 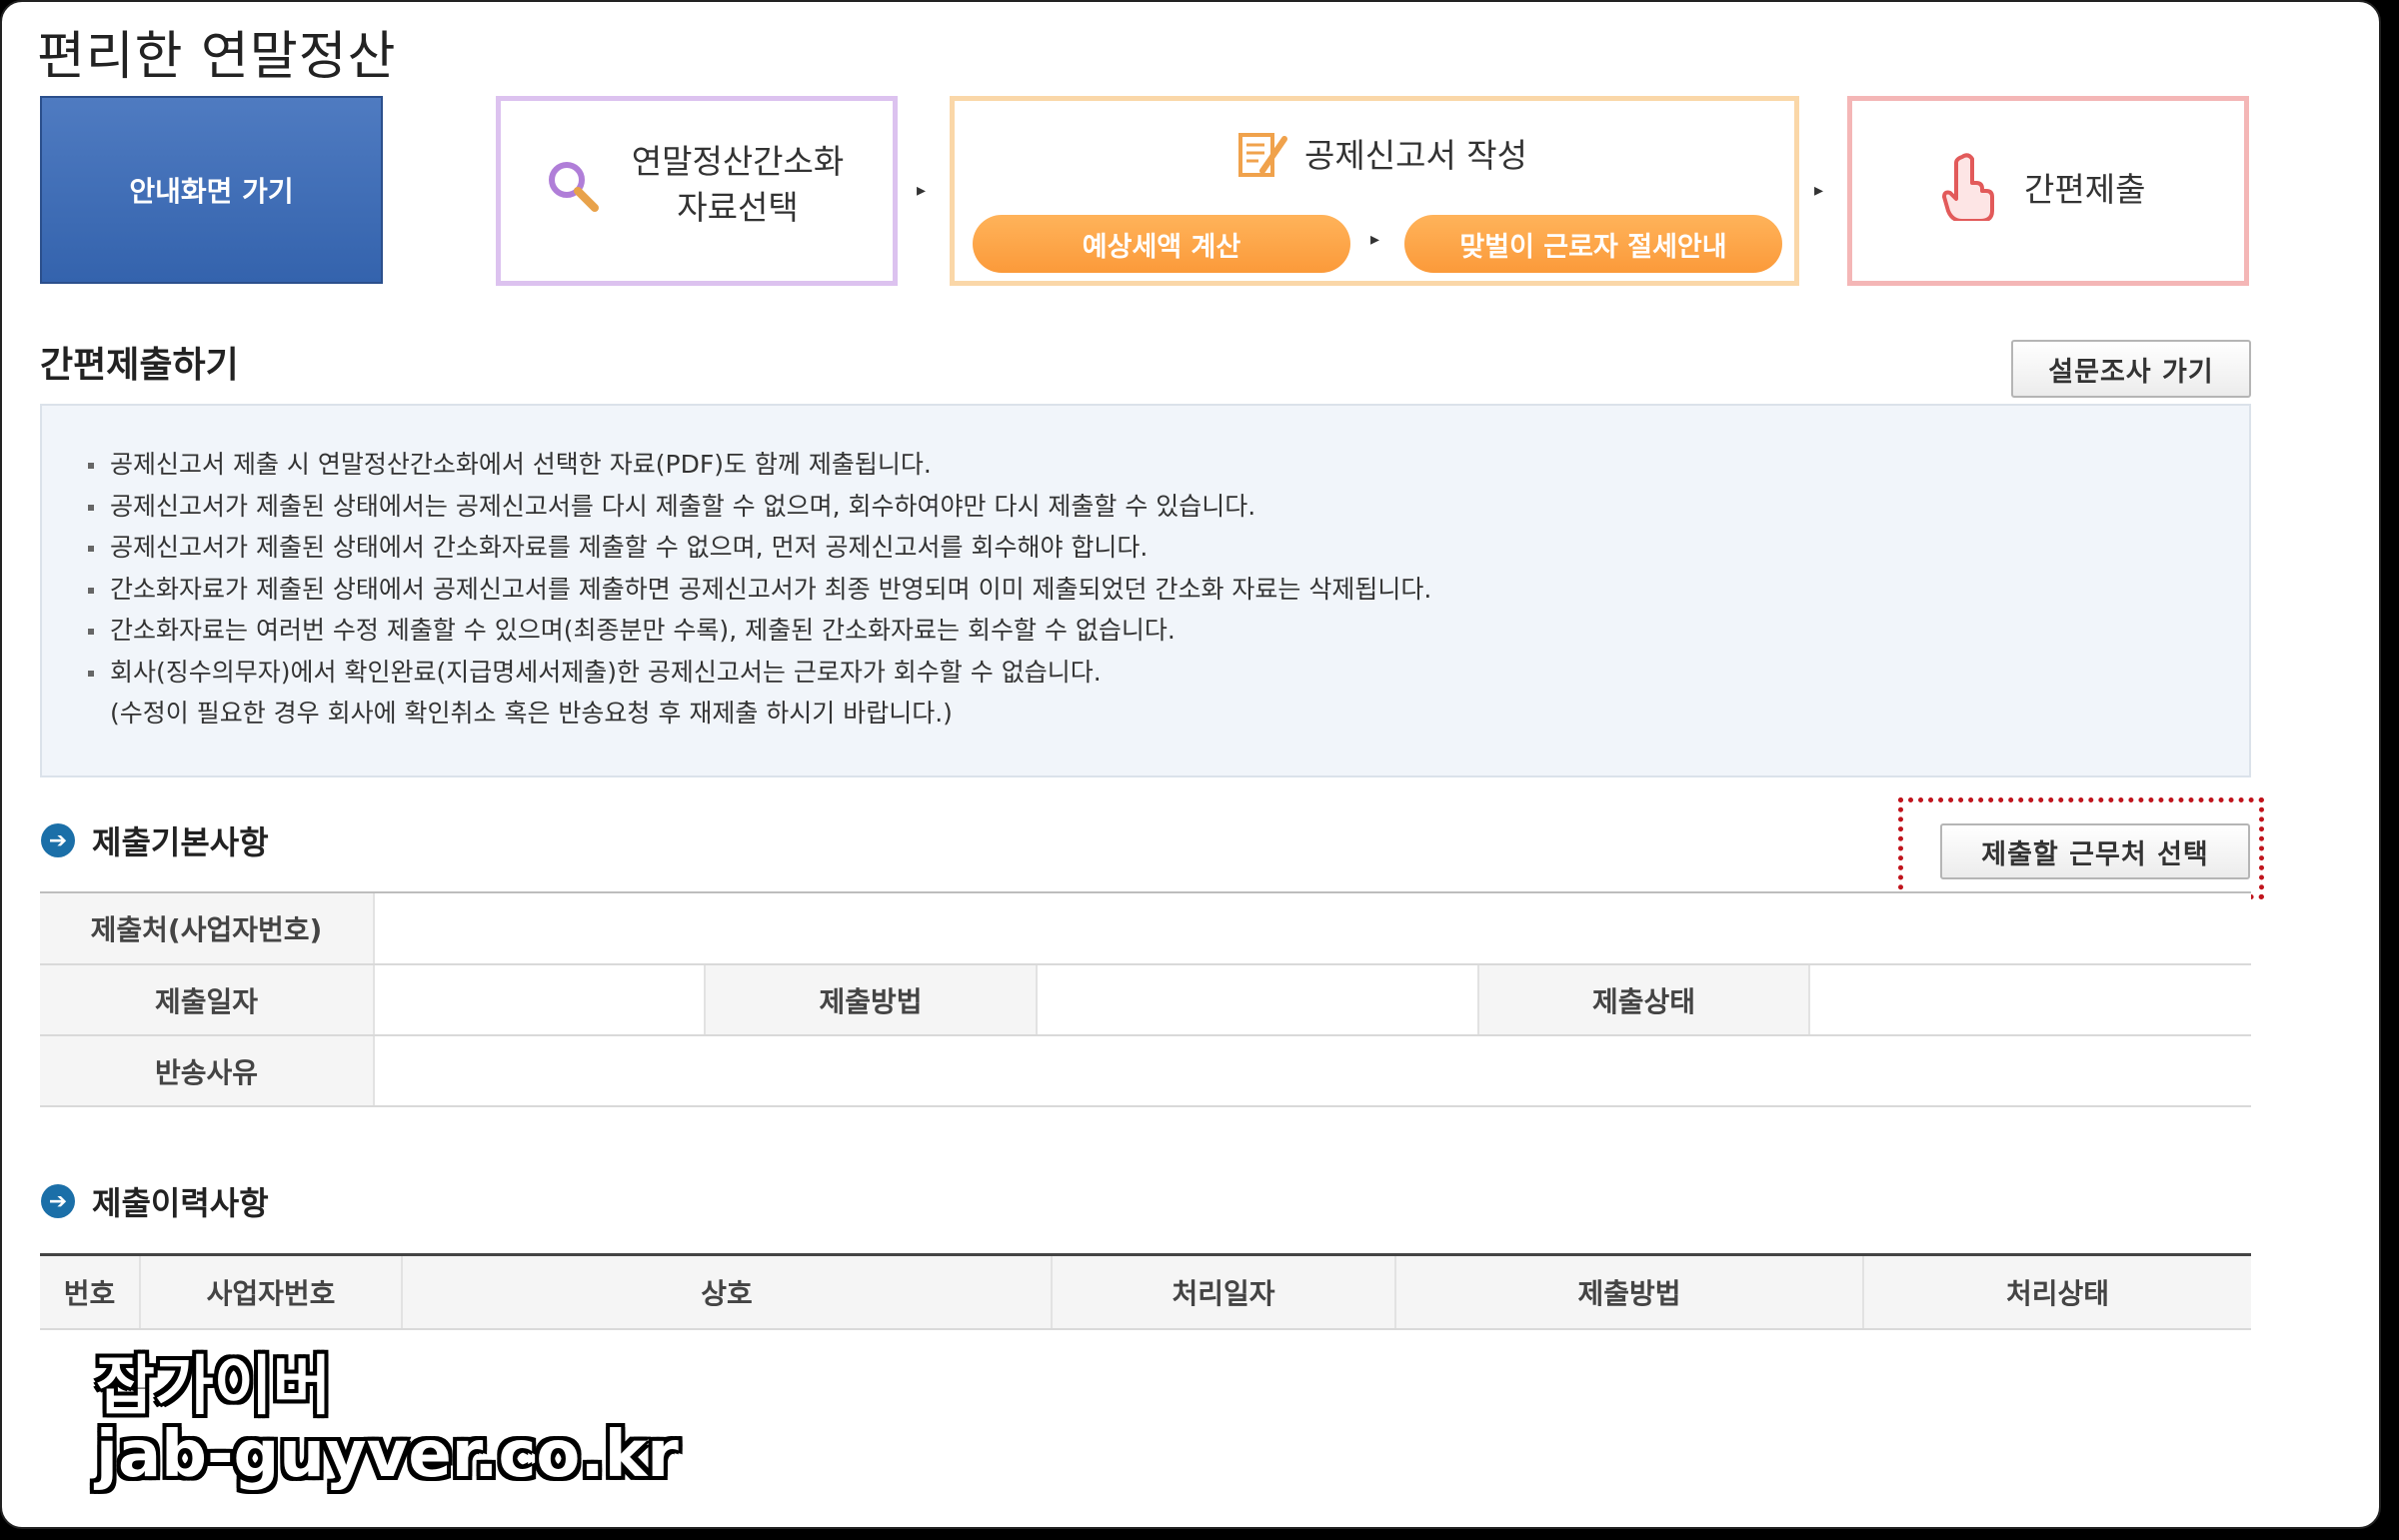 I want to click on document-pencil-icon, so click(x=1263, y=155).